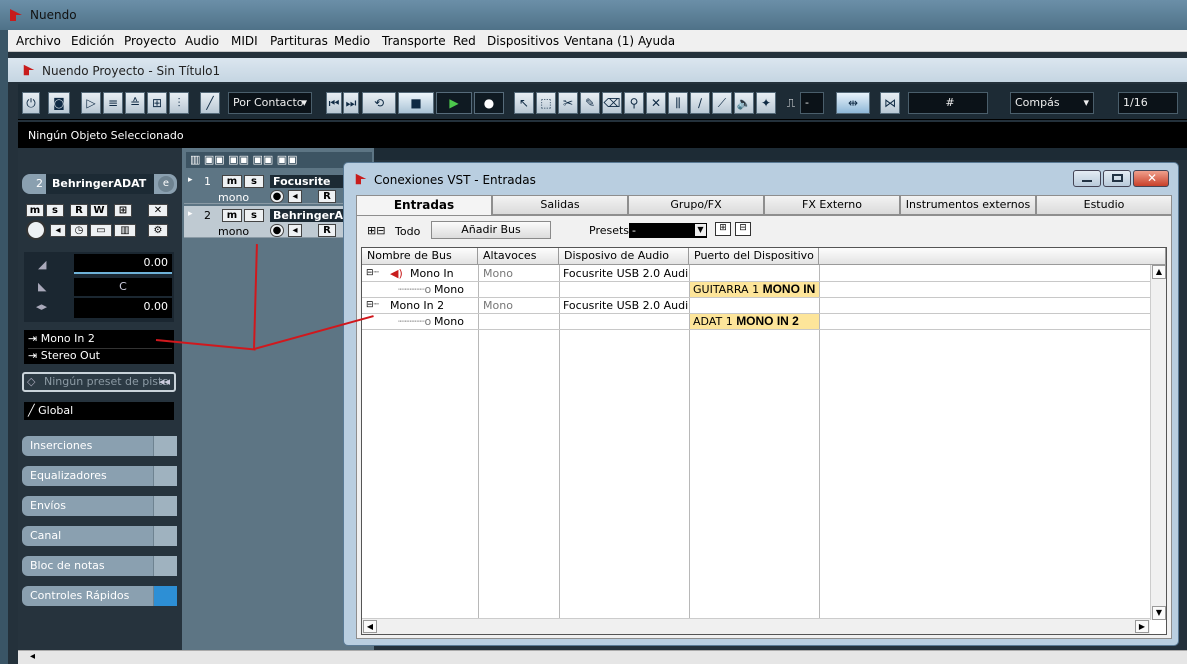 The height and width of the screenshot is (664, 1187). Describe the element at coordinates (700, 103) in the screenshot. I see `draw-tool-icon: ∕` at that location.